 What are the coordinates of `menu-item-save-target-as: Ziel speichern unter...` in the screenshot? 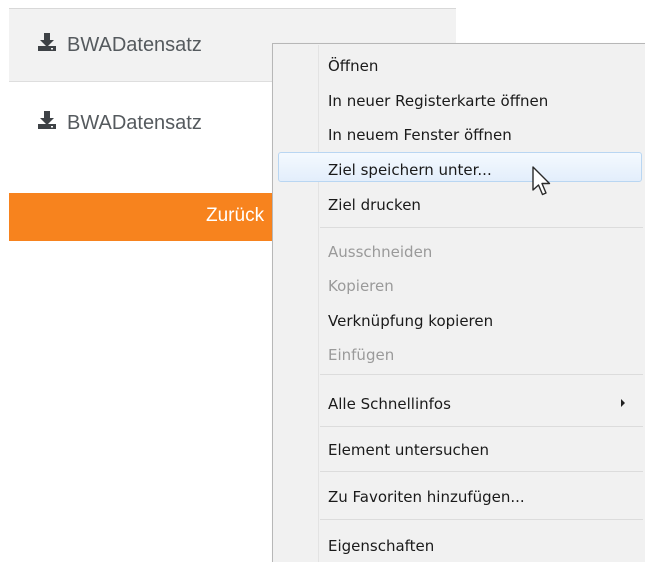 It's located at (481, 170).